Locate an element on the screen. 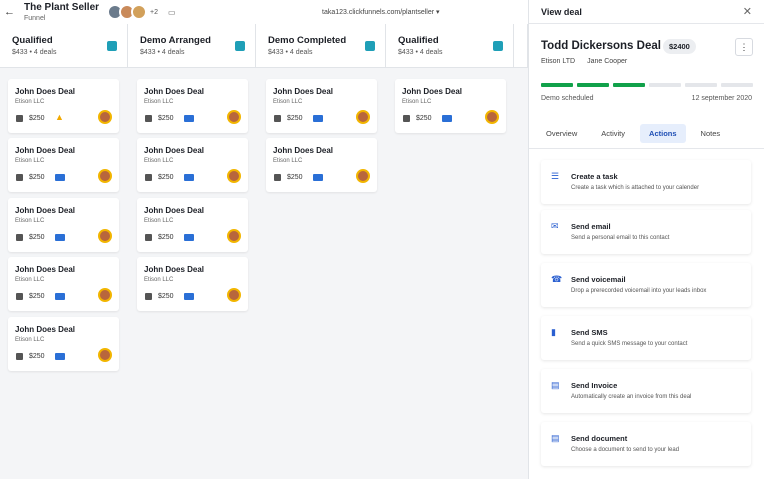  document-icon: ▤ is located at coordinates (555, 438).